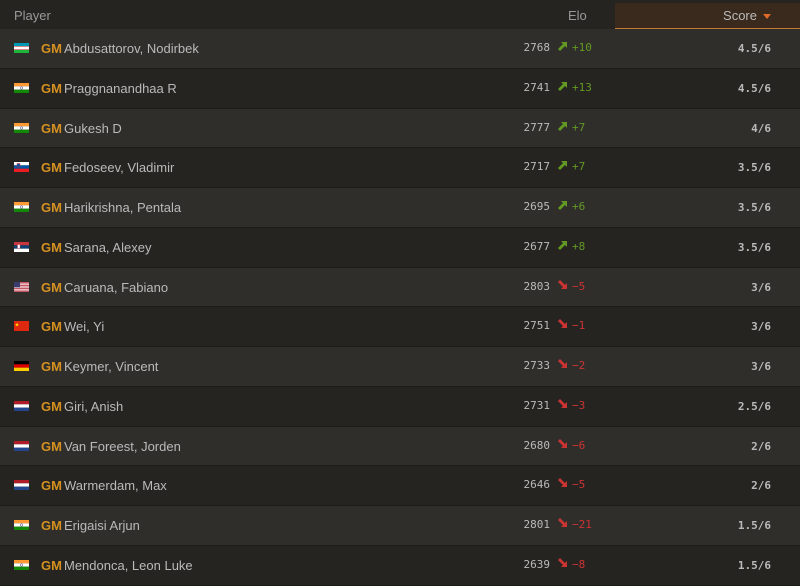 The width and height of the screenshot is (800, 586). Describe the element at coordinates (400, 526) in the screenshot. I see `table-row: GM Erigaisi Arjun 2801 −21 1.5/6` at that location.